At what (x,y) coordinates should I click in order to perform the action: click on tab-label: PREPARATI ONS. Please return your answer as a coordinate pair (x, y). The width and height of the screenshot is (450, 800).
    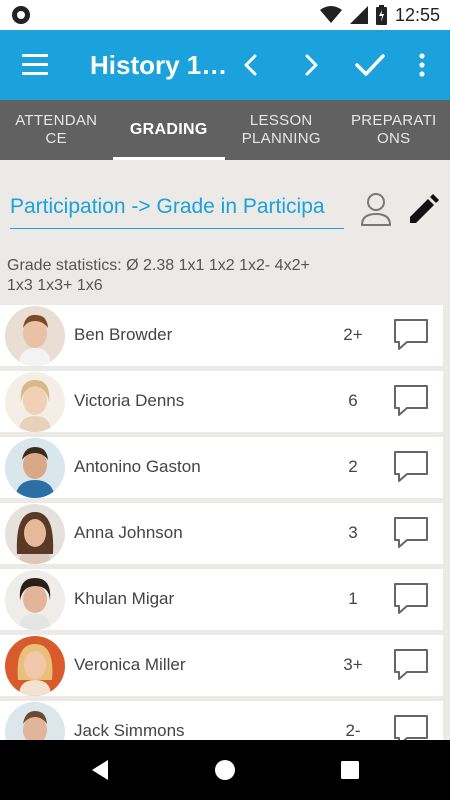
    Looking at the image, I should click on (394, 129).